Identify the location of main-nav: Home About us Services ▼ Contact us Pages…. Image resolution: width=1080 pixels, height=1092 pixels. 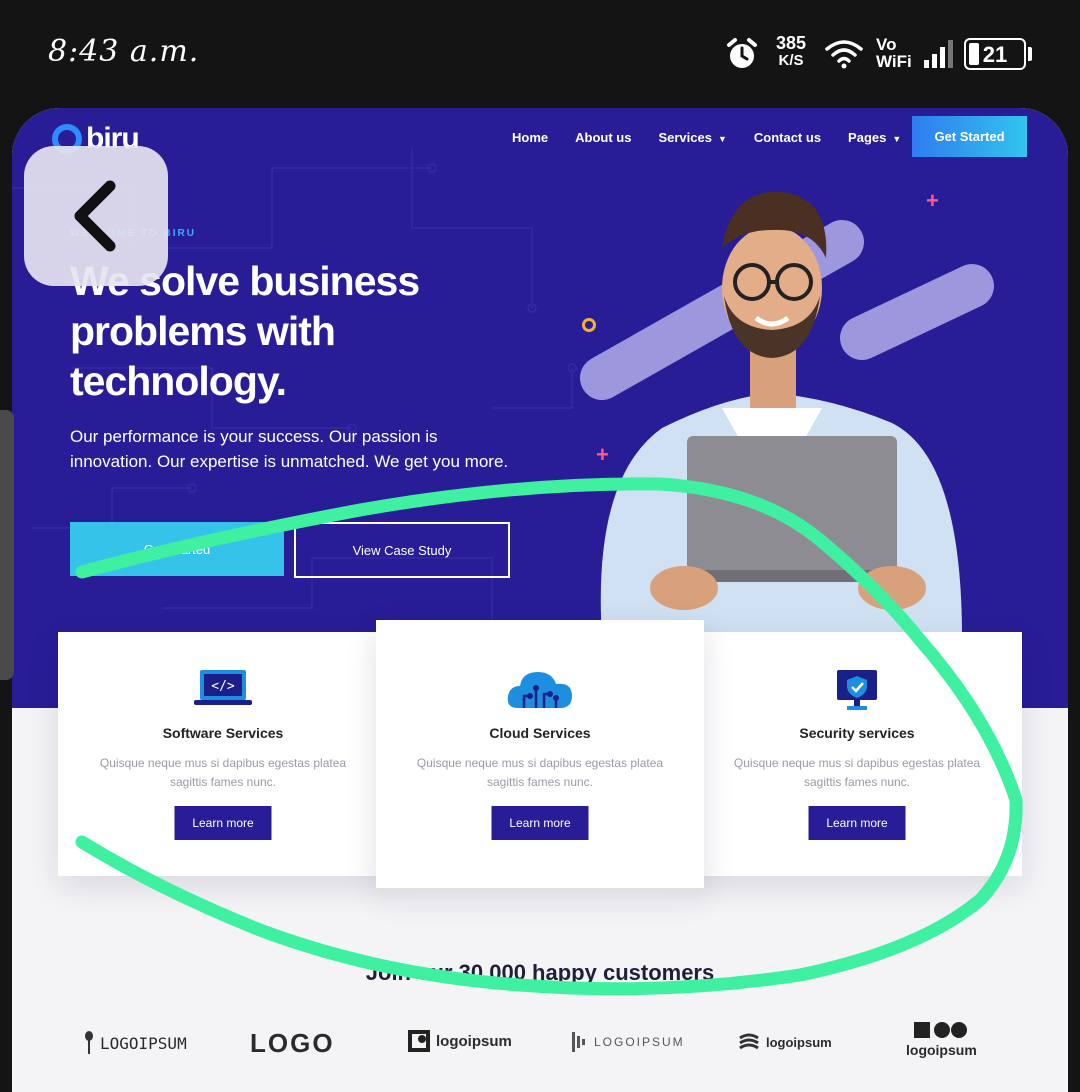
(706, 137).